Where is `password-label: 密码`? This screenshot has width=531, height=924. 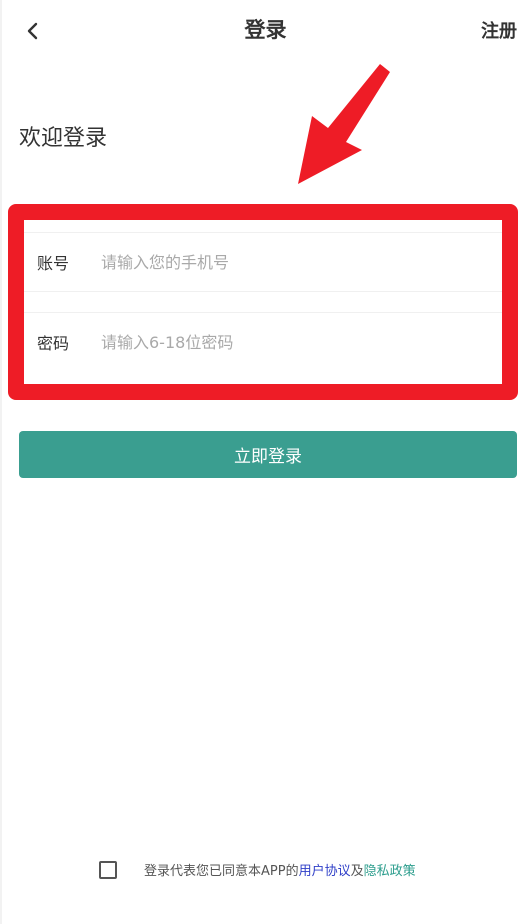 password-label: 密码 is located at coordinates (53, 343).